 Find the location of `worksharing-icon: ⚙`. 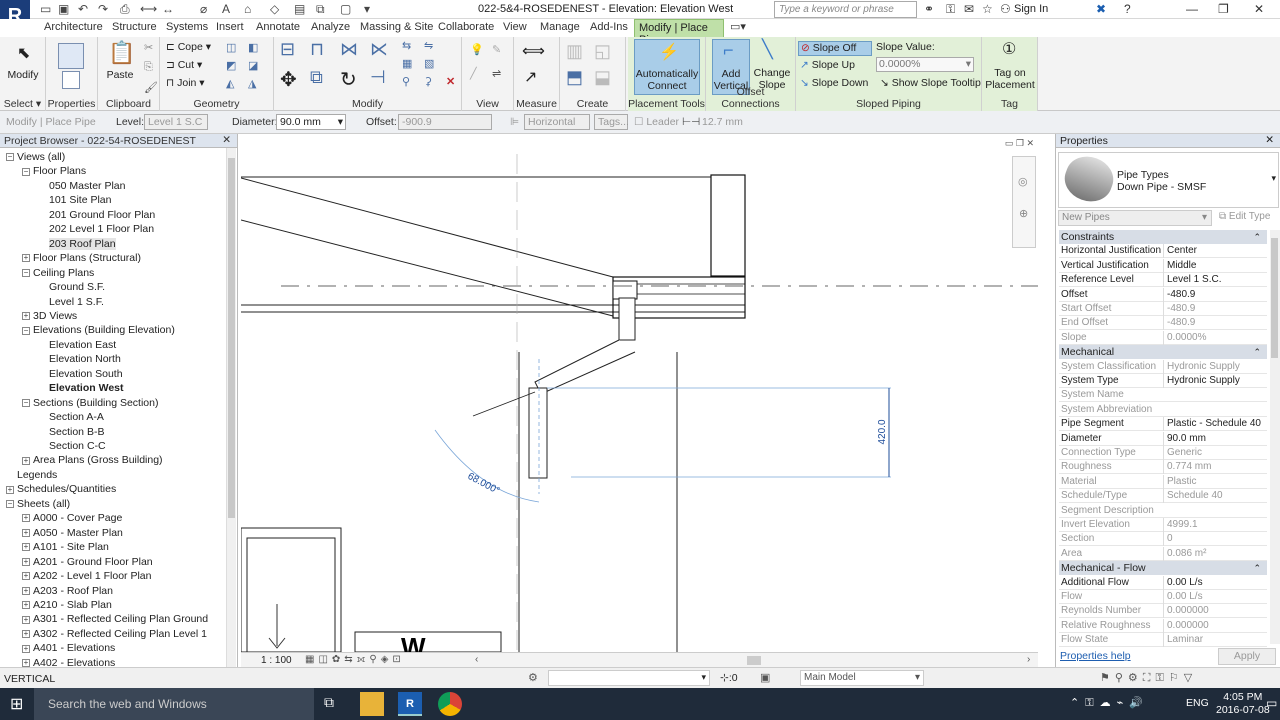

worksharing-icon: ⚙ is located at coordinates (533, 677).